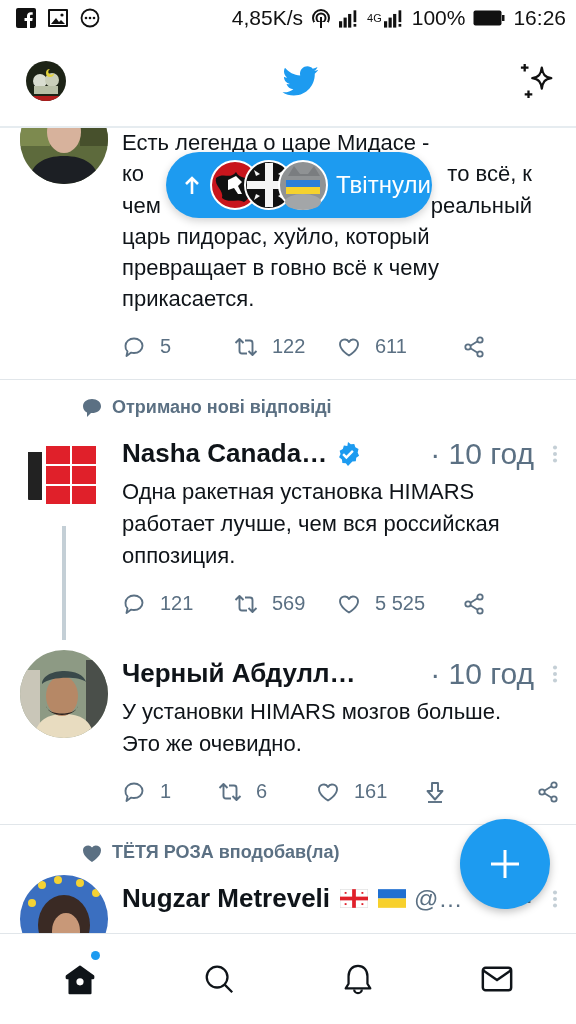 This screenshot has height=1024, width=576. What do you see at coordinates (438, 18) in the screenshot?
I see `battery-percent: 100%` at bounding box center [438, 18].